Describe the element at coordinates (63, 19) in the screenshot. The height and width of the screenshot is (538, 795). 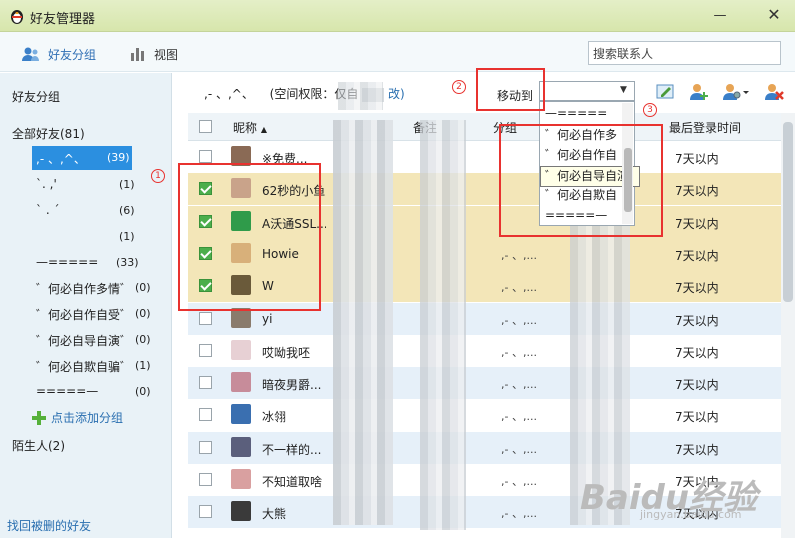
I see `window-title: 好友管理器` at that location.